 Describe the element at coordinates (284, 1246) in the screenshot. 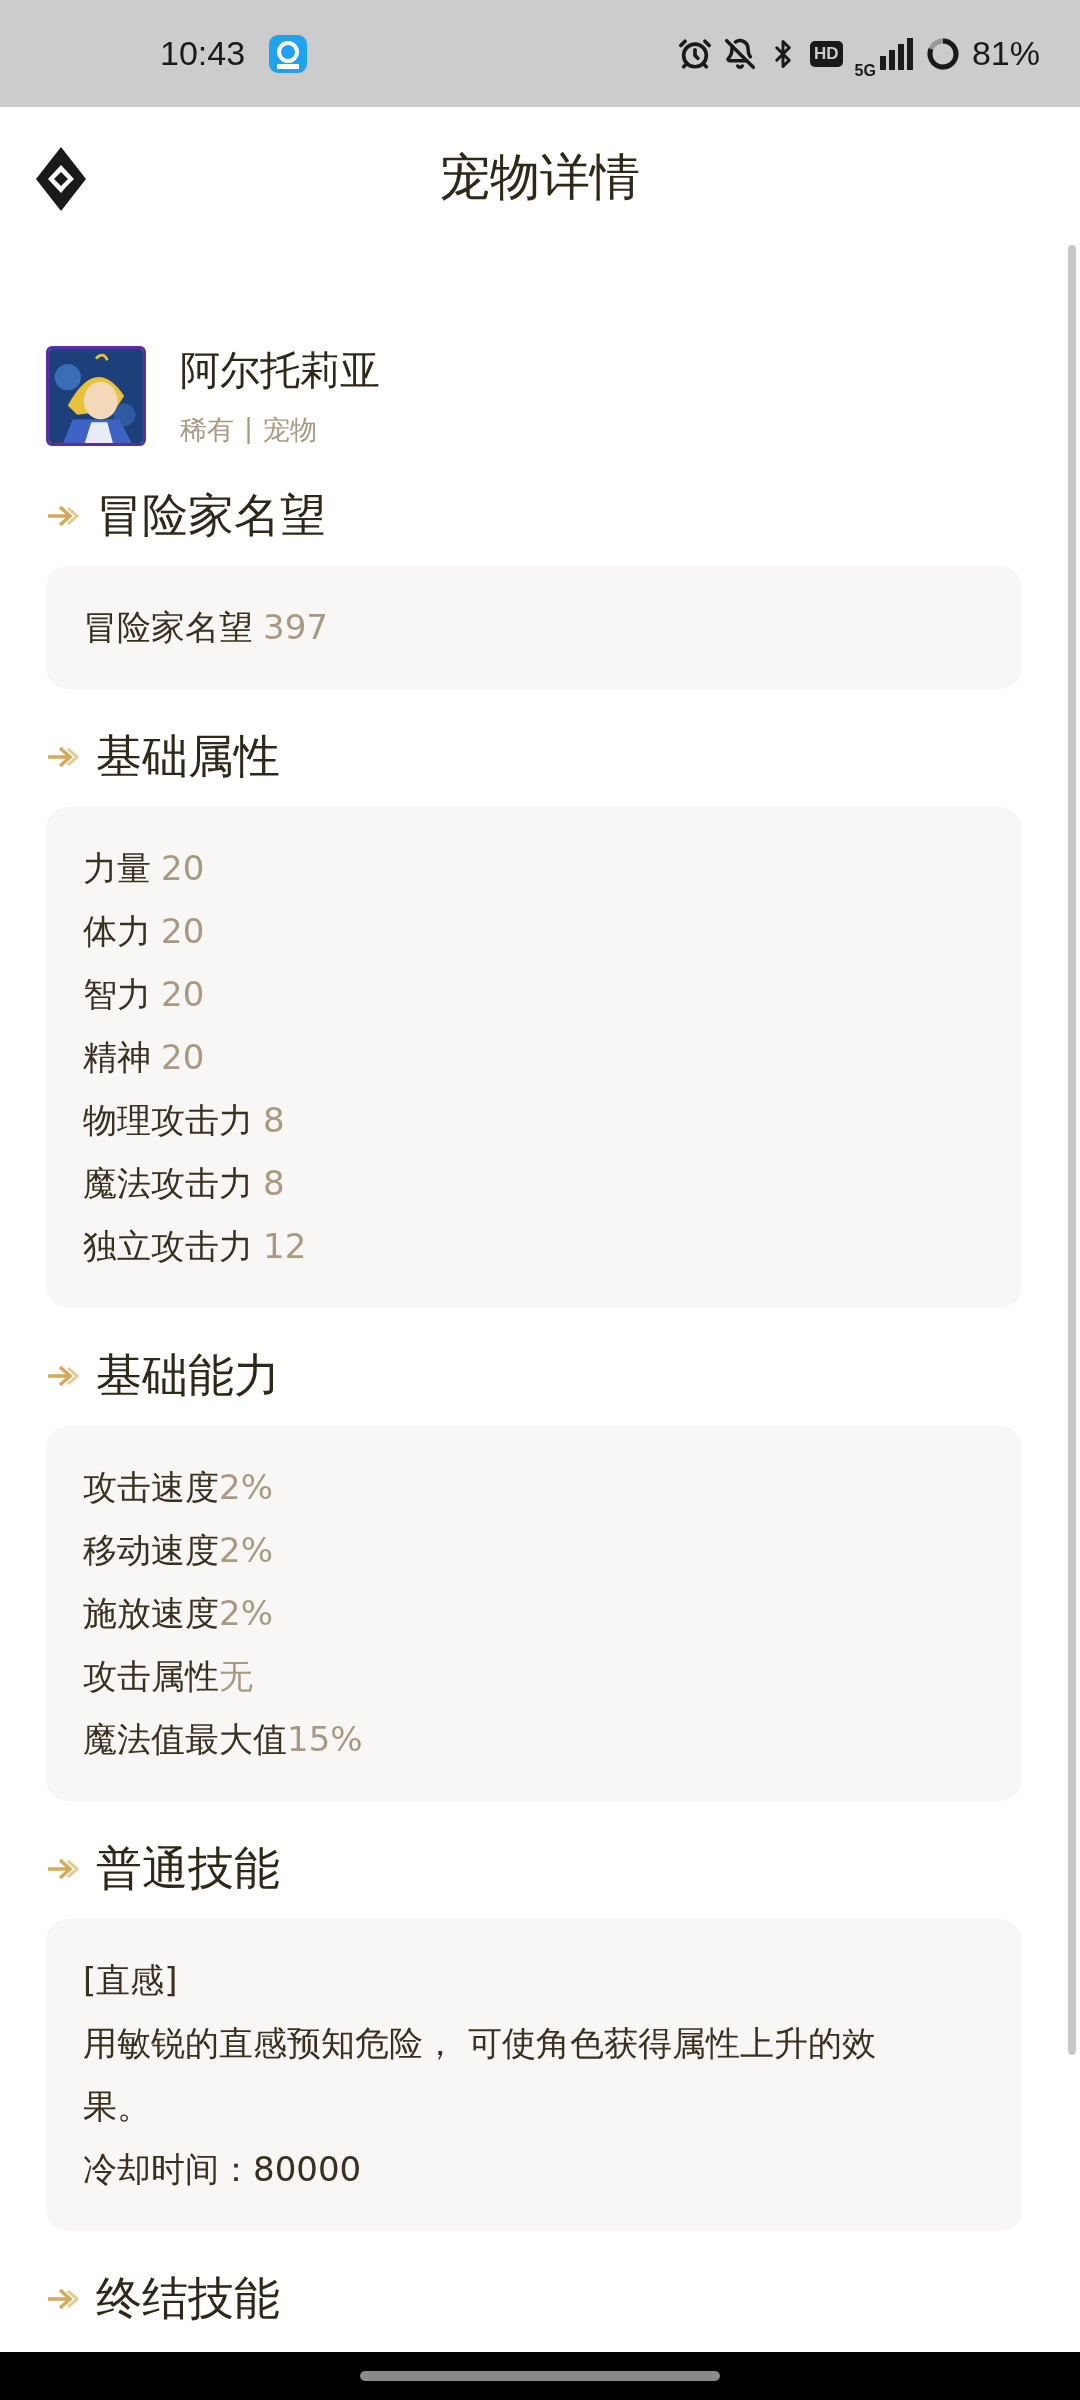

I see `stat-value: 12` at that location.